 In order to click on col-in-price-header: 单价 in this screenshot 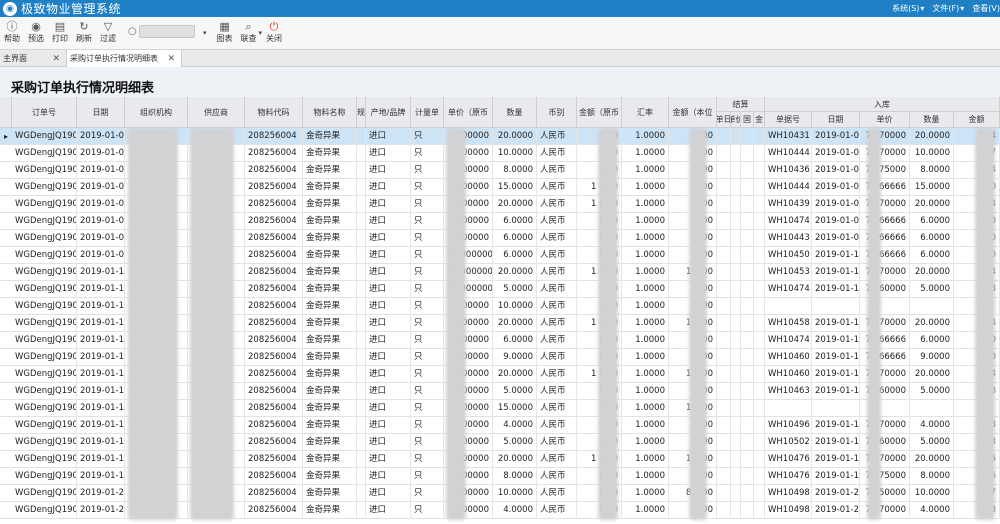, I will do `click(885, 120)`.